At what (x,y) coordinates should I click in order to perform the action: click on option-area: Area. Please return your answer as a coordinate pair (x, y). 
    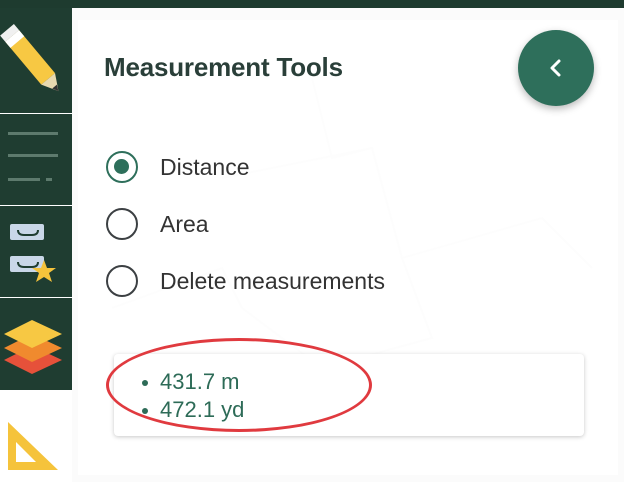
    Looking at the image, I should click on (157, 224).